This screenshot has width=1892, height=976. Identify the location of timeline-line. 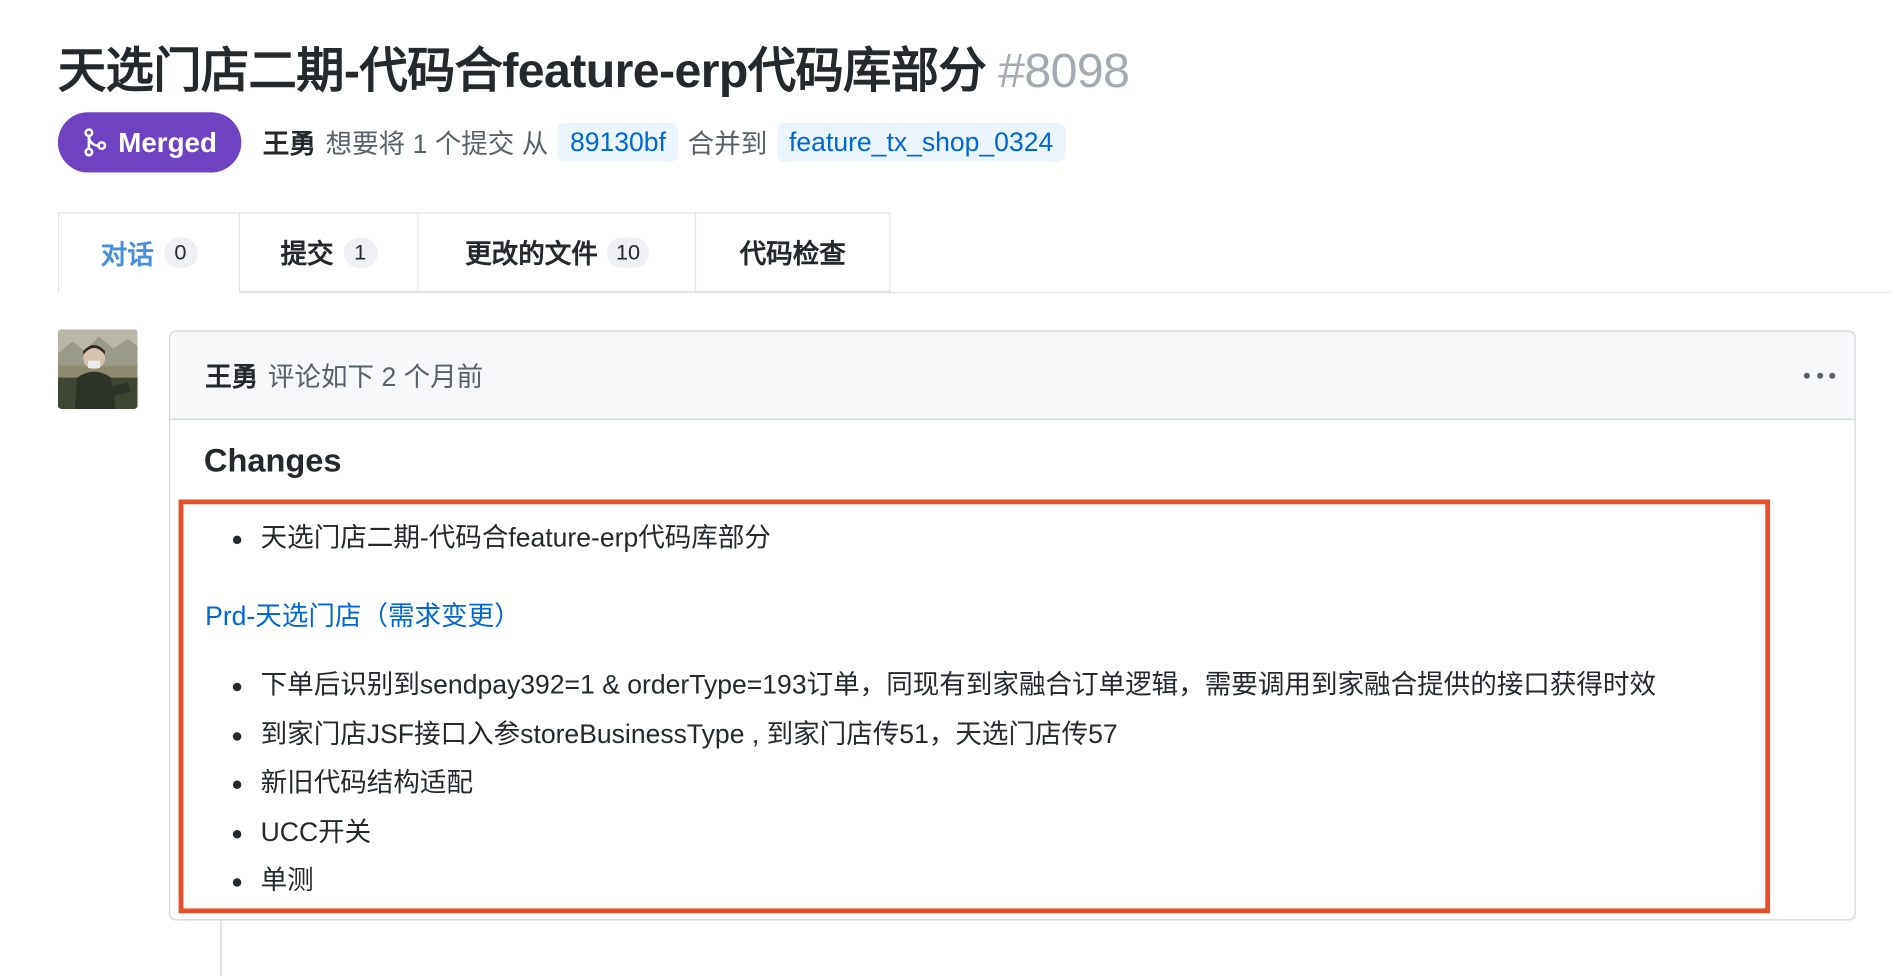
(221, 947).